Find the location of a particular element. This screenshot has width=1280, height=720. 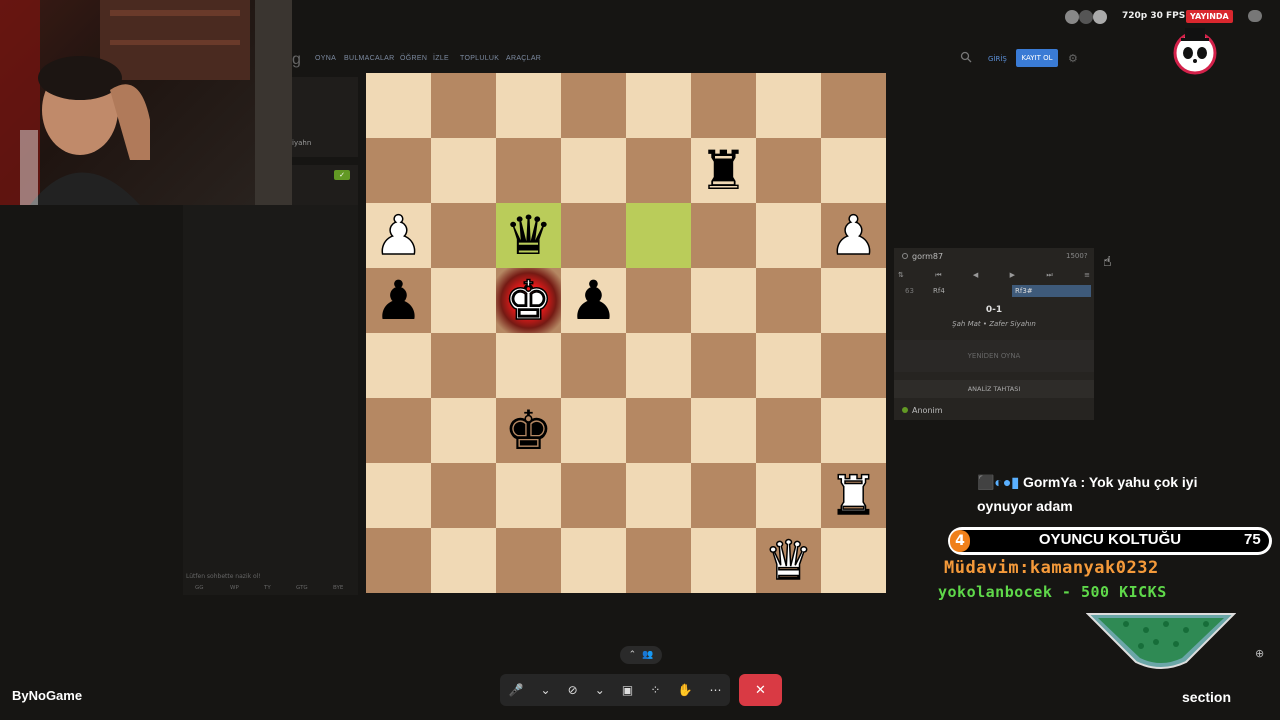

white-king-icon: ♚ is located at coordinates (529, 300).